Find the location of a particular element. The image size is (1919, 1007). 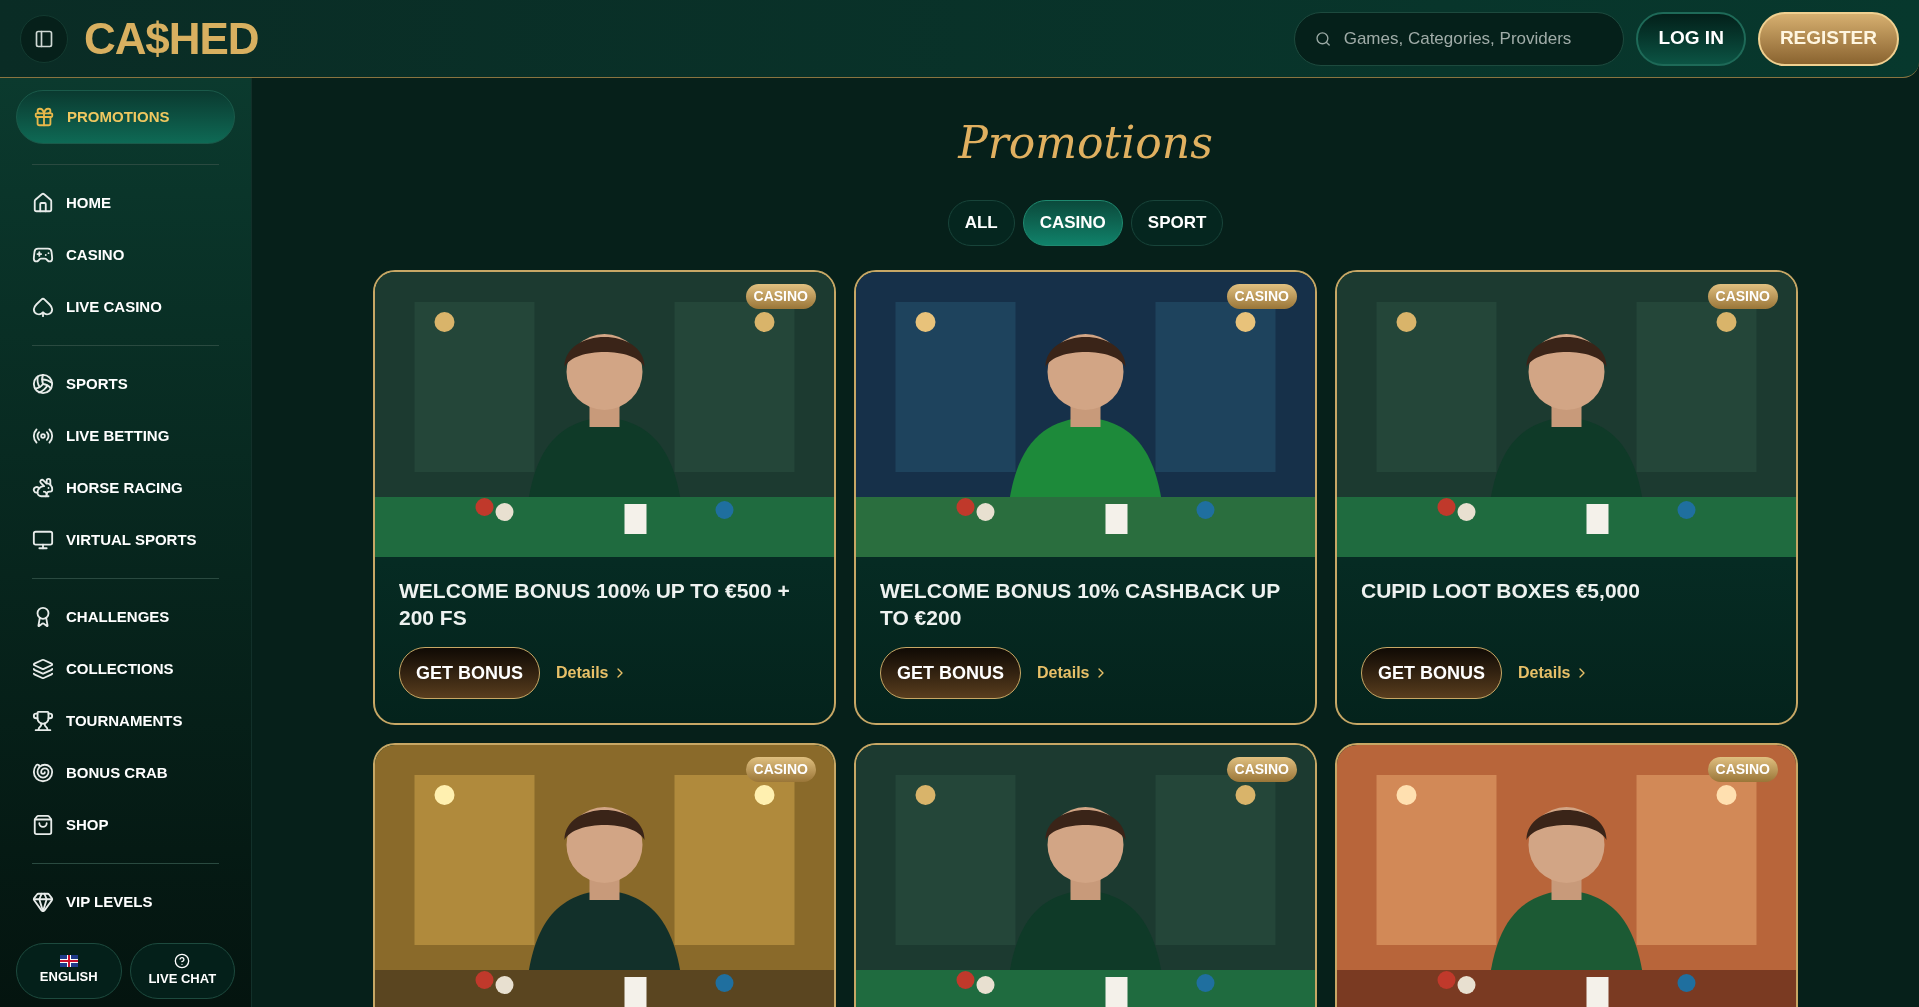

trophy-icon is located at coordinates (43, 721).